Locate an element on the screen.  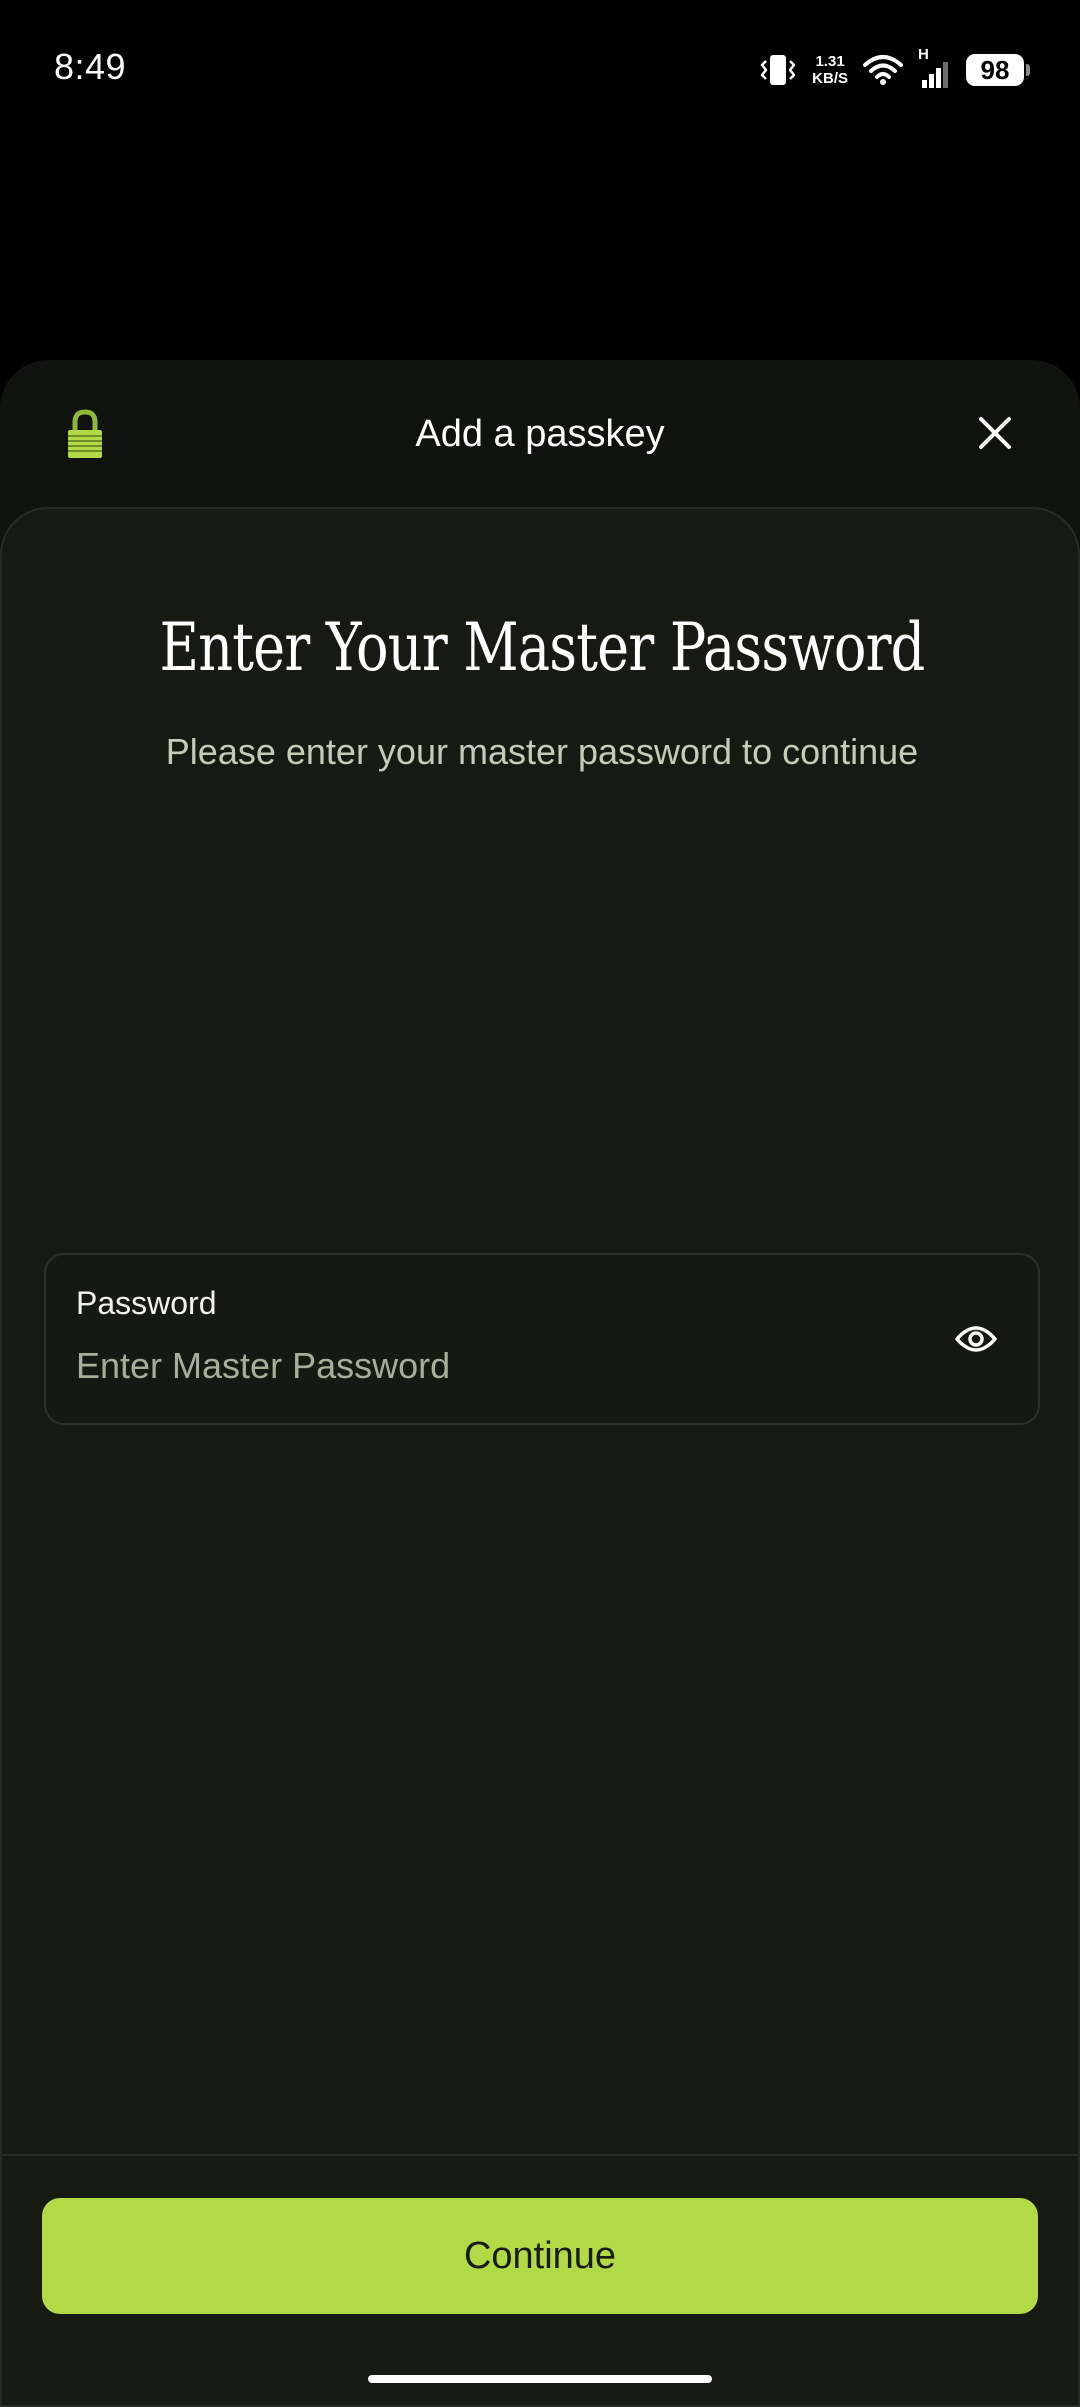
close-button is located at coordinates (995, 433).